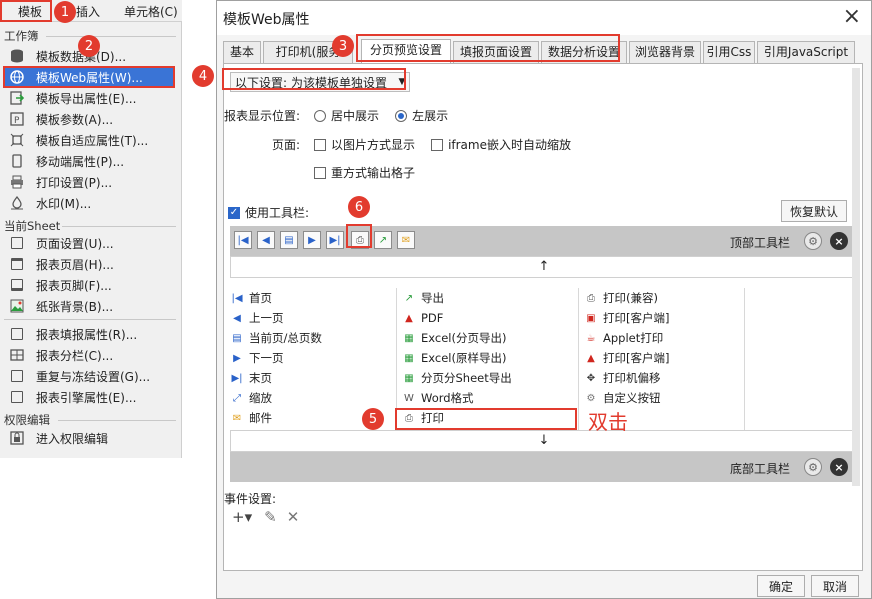 The image size is (872, 599). I want to click on first-page-icon: |◀, so click(243, 240).